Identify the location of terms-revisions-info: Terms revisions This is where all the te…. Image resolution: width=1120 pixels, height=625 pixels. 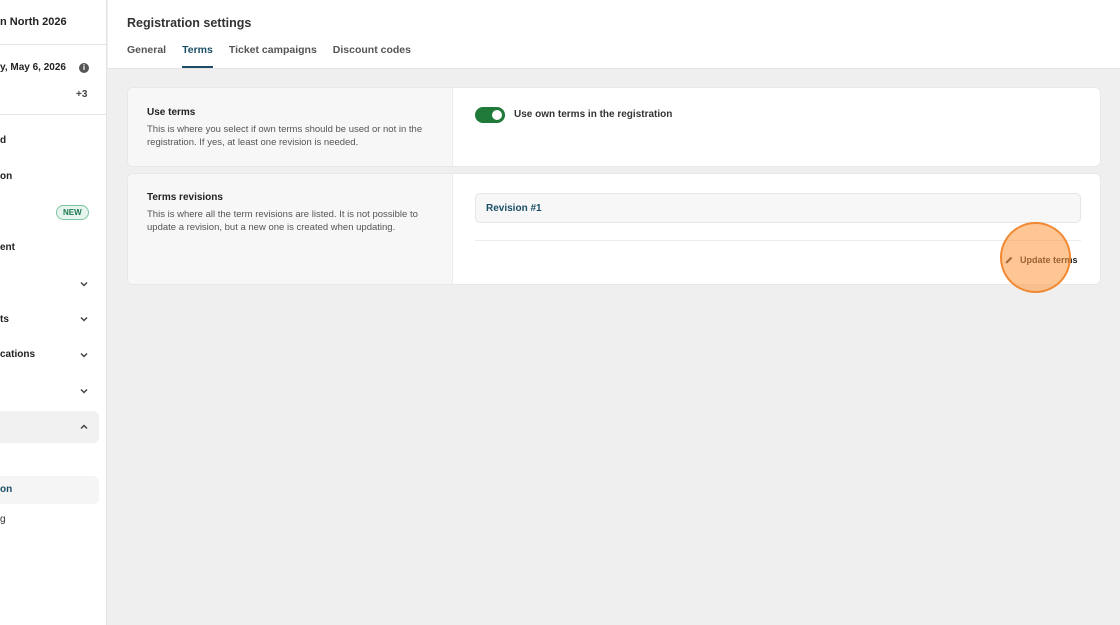
(290, 229).